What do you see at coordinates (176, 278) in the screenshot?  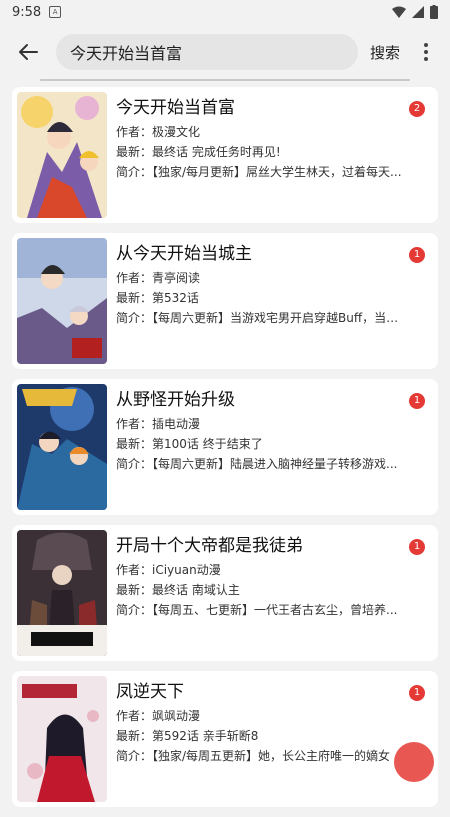 I see `author-value: 青亭阅读` at bounding box center [176, 278].